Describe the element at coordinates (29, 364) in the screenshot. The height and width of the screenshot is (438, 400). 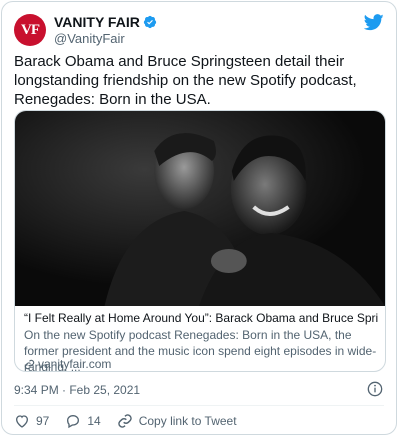
I see `link-icon` at that location.